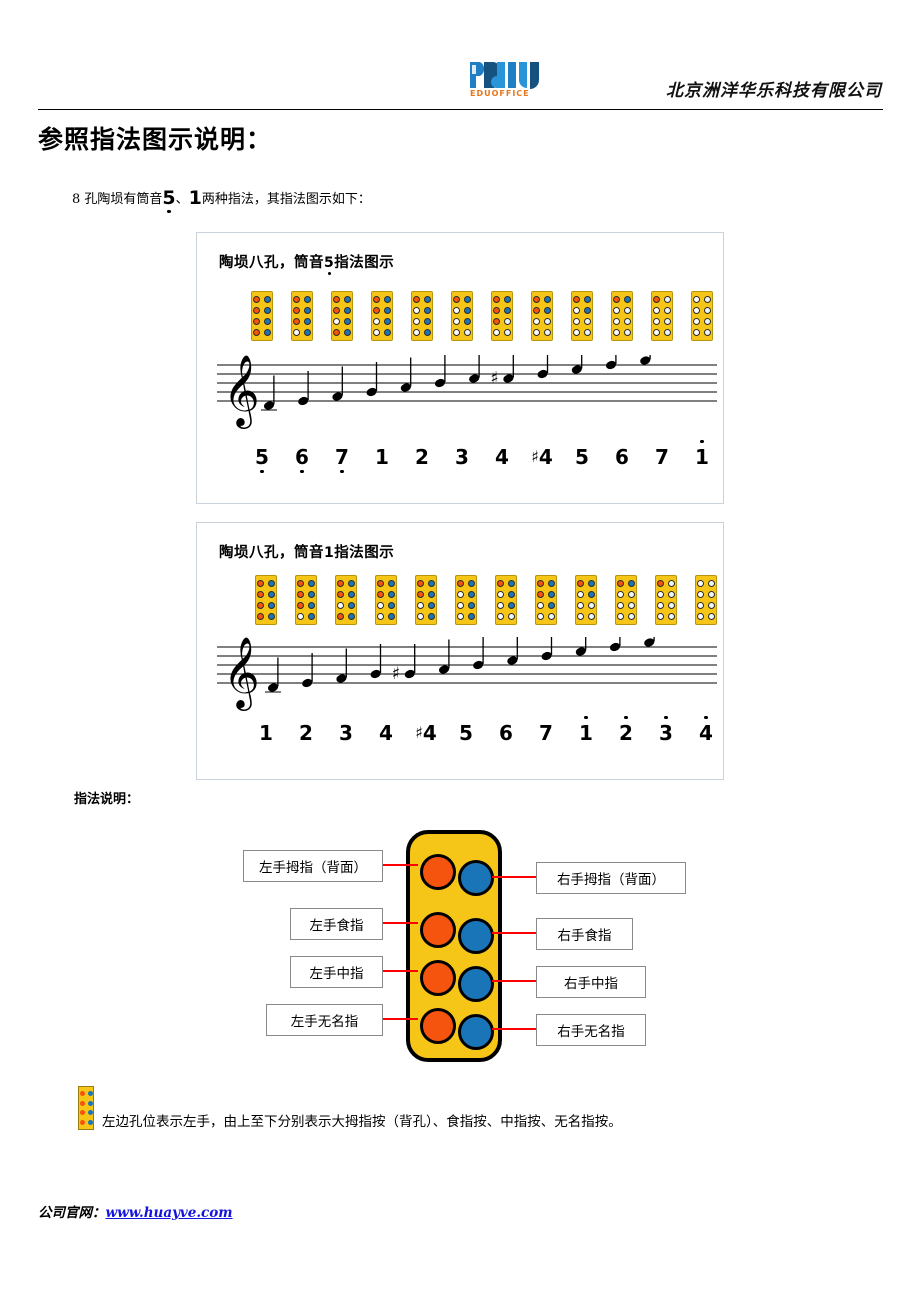 The height and width of the screenshot is (1302, 920). I want to click on company-website-link: www.huayve.com, so click(169, 1213).